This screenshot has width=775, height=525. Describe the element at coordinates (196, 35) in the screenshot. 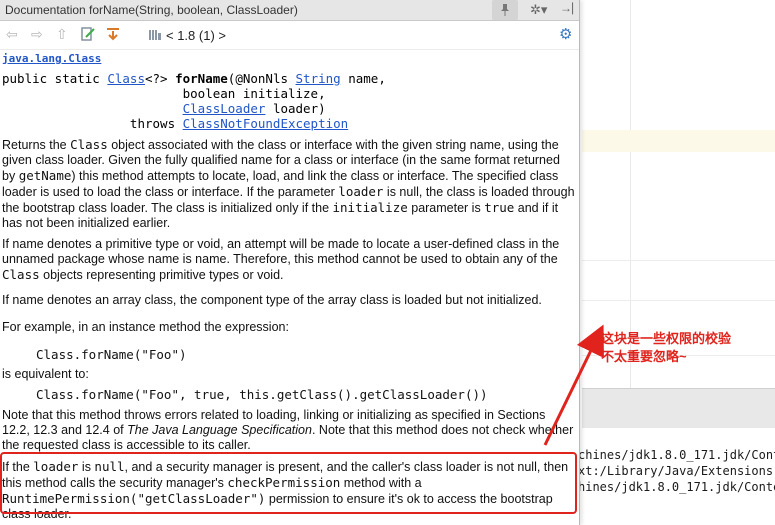

I see `version-label: < 1.8 (1) >` at that location.